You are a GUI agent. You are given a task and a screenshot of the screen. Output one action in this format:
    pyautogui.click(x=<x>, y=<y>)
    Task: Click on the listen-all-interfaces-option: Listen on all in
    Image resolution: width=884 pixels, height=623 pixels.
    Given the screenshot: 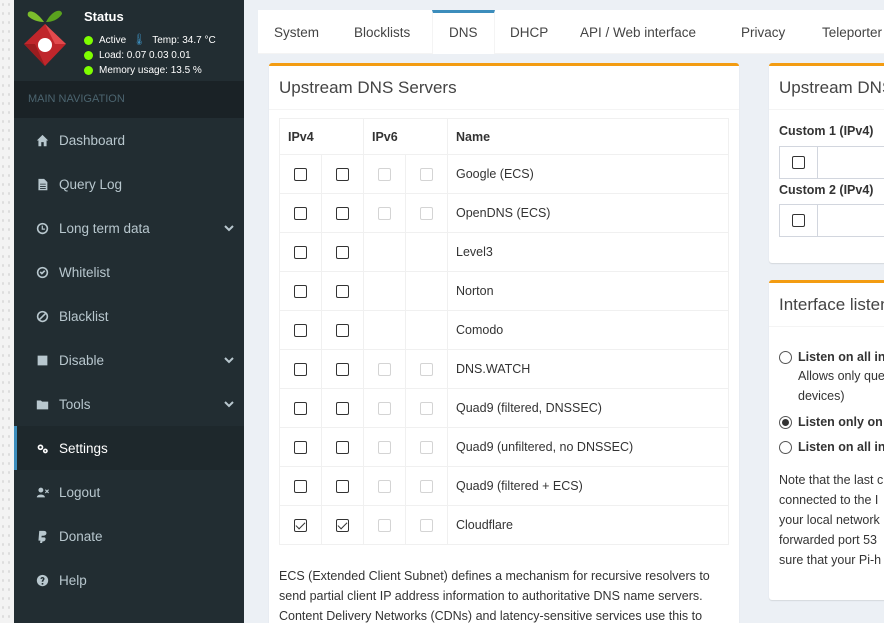 What is the action you would take?
    pyautogui.click(x=831, y=357)
    